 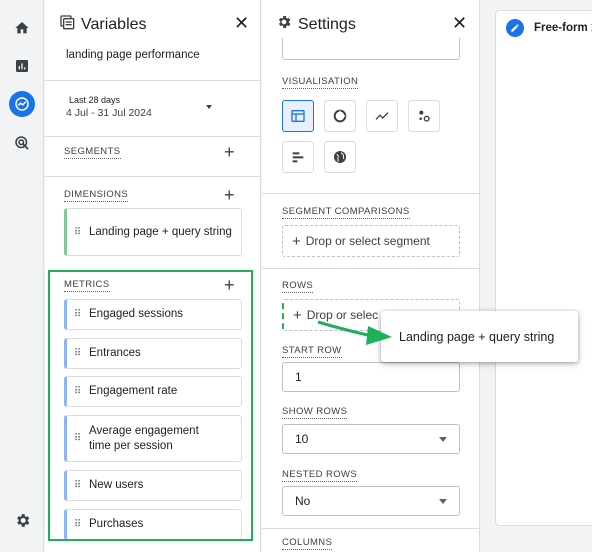 What do you see at coordinates (298, 286) in the screenshot?
I see `rows-label: ROWS` at bounding box center [298, 286].